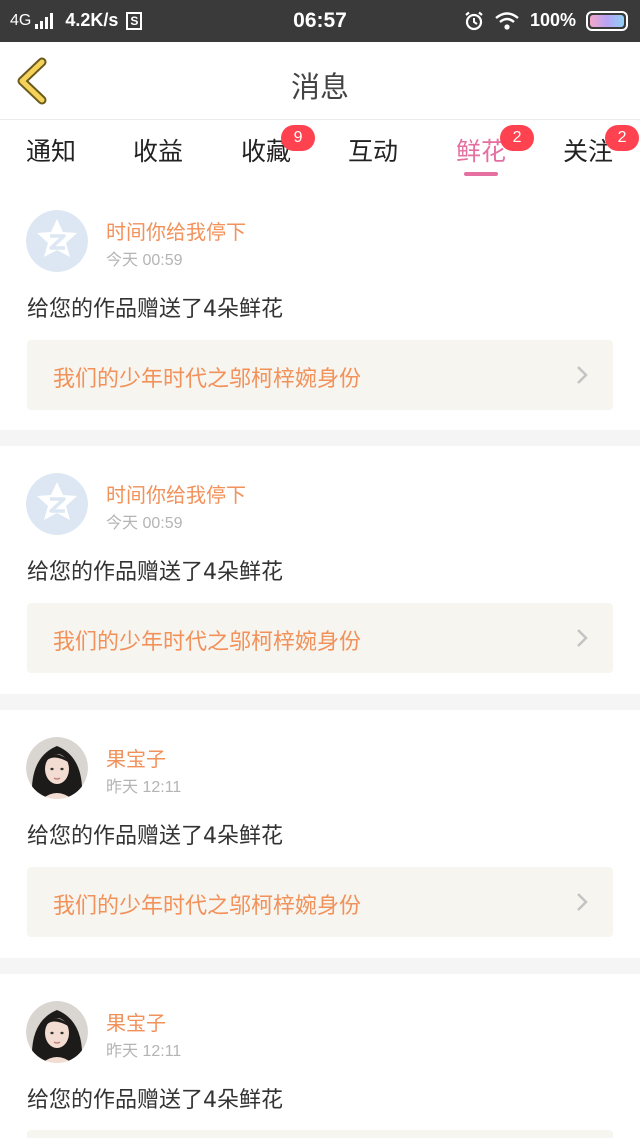  I want to click on tab-bar: 通知 收益 收藏 9 互动 鲜花 2 关注 2, so click(320, 149).